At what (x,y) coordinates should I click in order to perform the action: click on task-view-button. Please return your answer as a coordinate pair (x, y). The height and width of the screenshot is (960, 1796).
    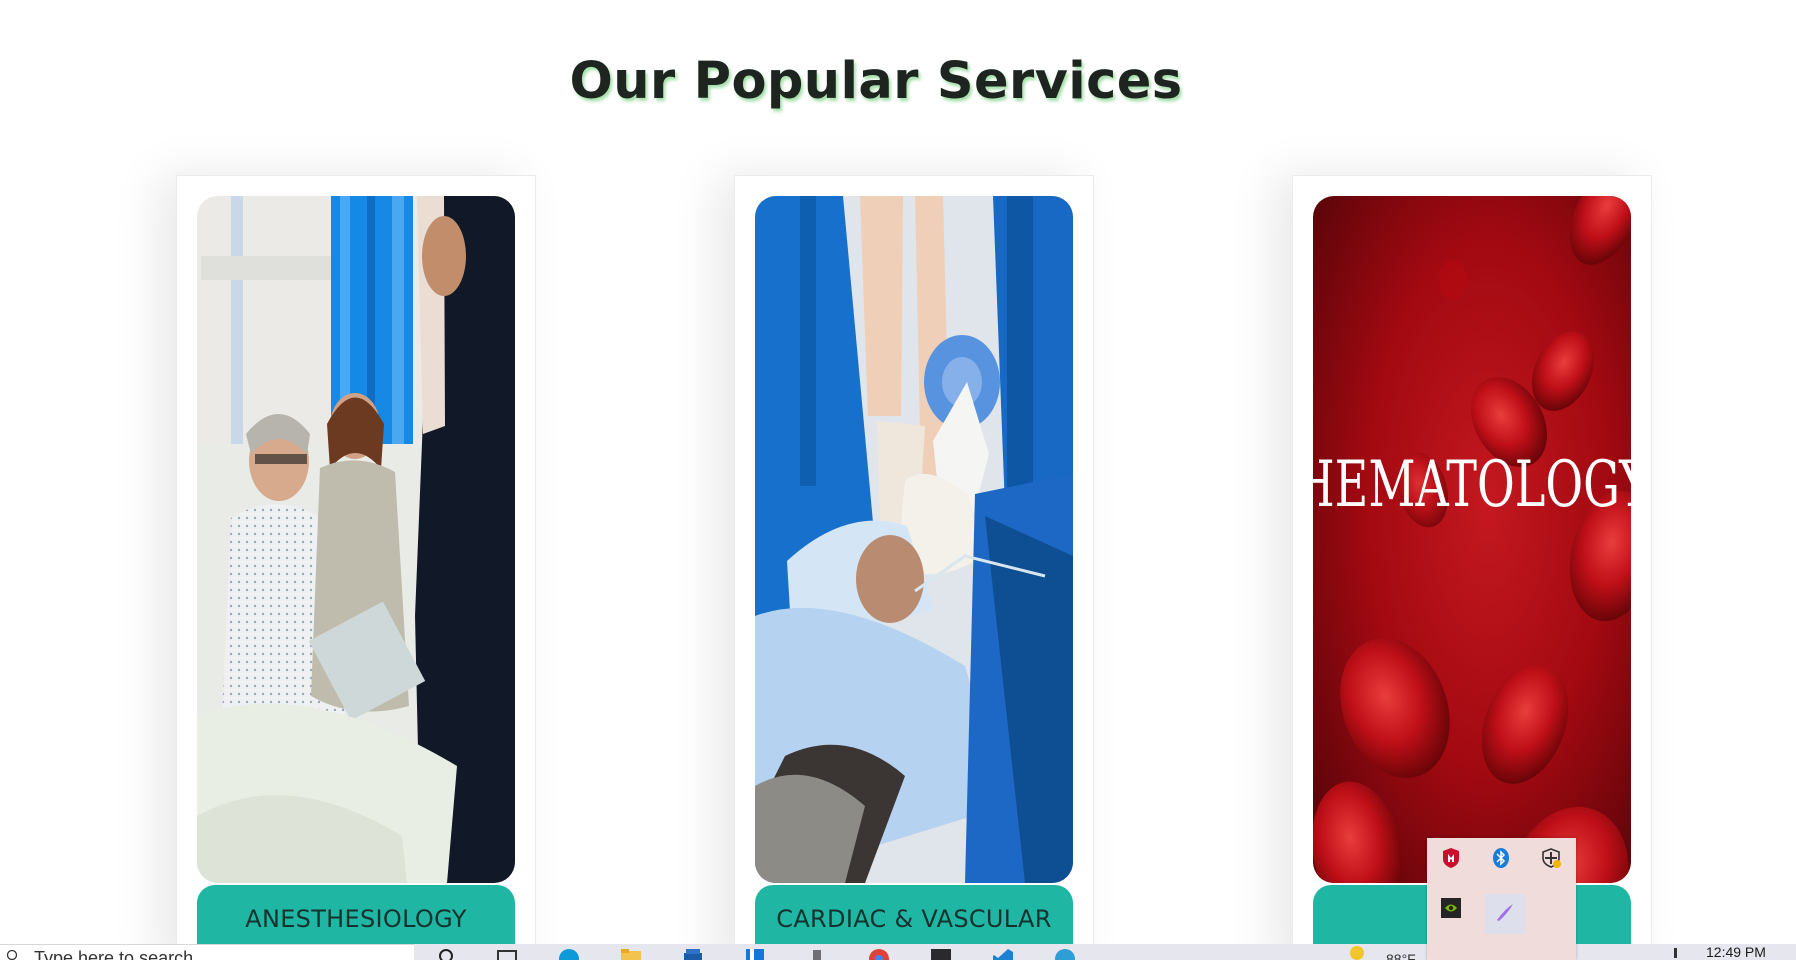
    Looking at the image, I should click on (507, 954).